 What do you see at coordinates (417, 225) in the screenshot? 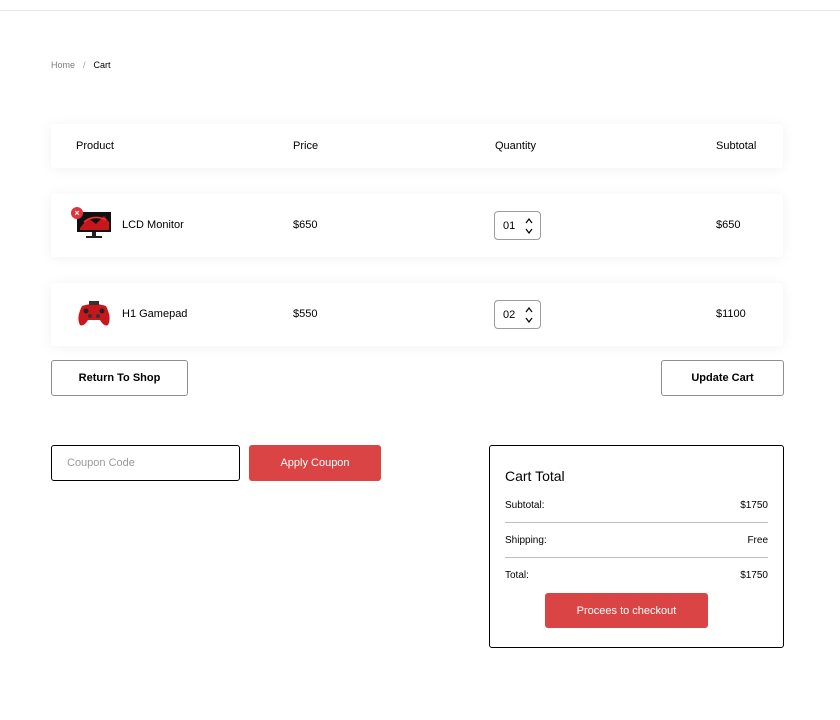
I see `table-row: × LCD Monitor $650 01 $650` at bounding box center [417, 225].